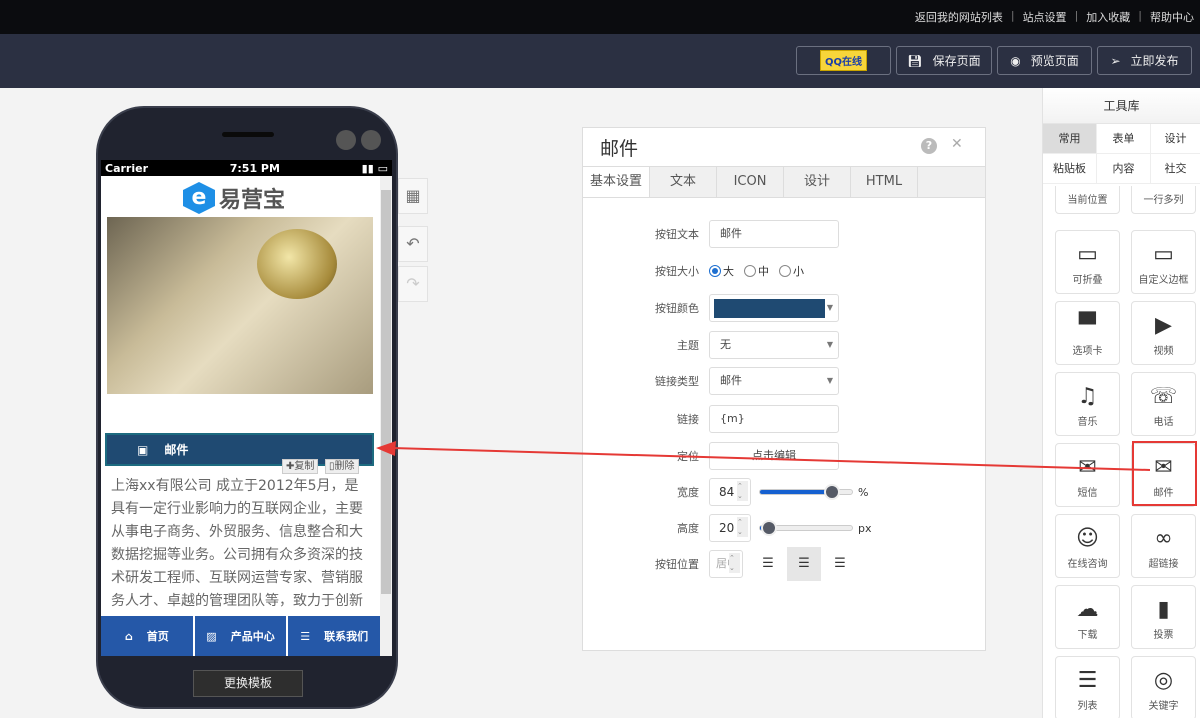  Describe the element at coordinates (763, 456) in the screenshot. I see `drag-arrow` at that location.